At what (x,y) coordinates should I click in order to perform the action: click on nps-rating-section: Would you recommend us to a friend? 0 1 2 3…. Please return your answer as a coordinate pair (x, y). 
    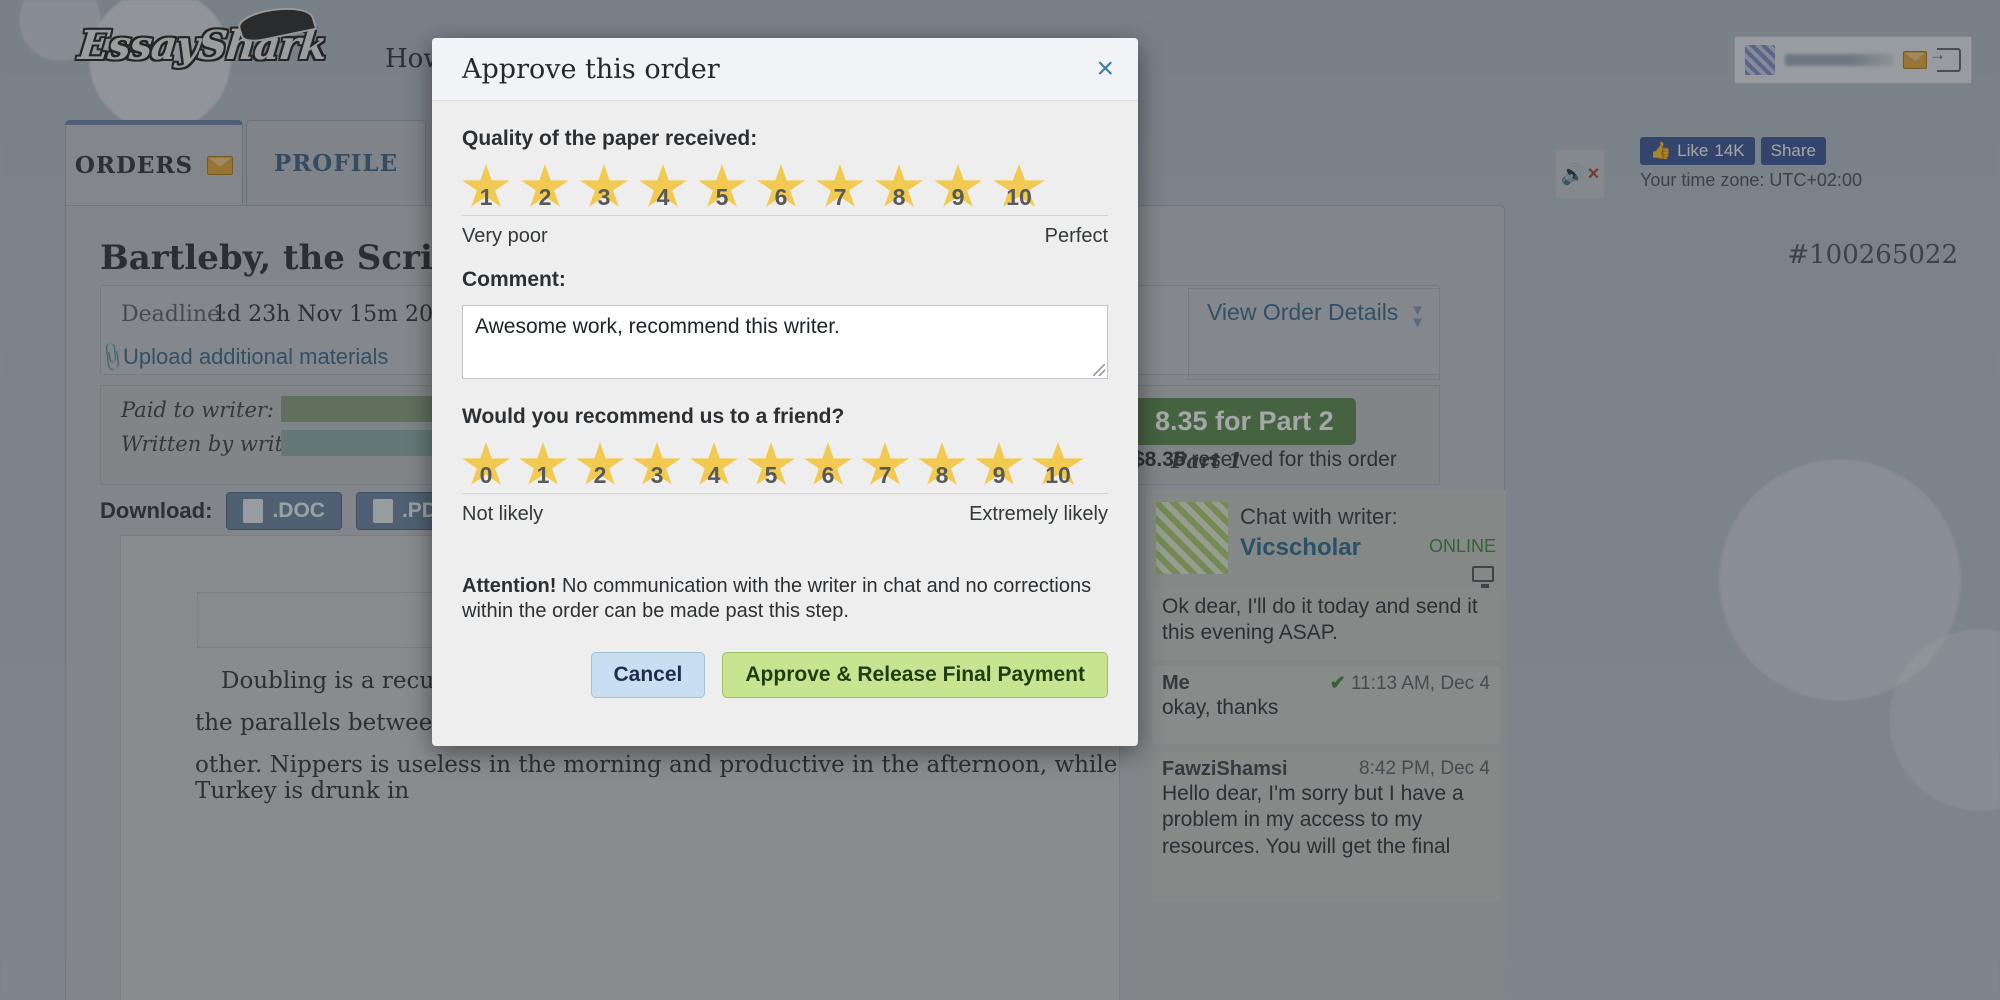
    Looking at the image, I should click on (785, 465).